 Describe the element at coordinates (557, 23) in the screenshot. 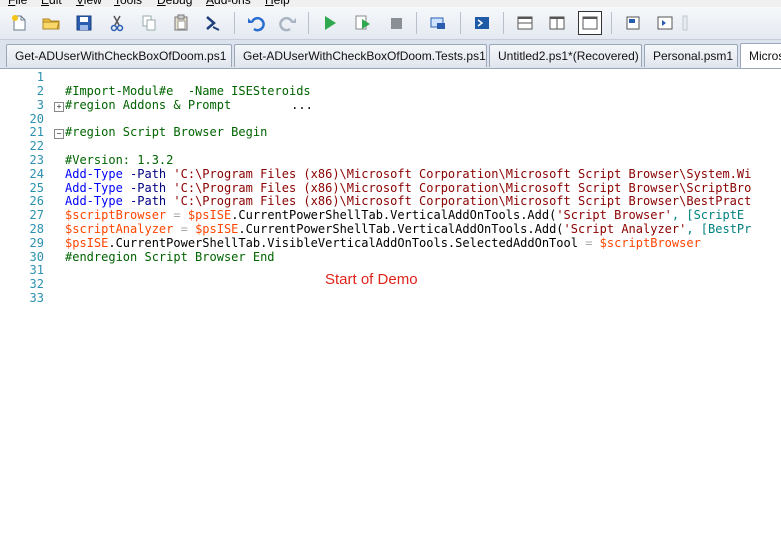

I see `script-pane-right-icon` at that location.